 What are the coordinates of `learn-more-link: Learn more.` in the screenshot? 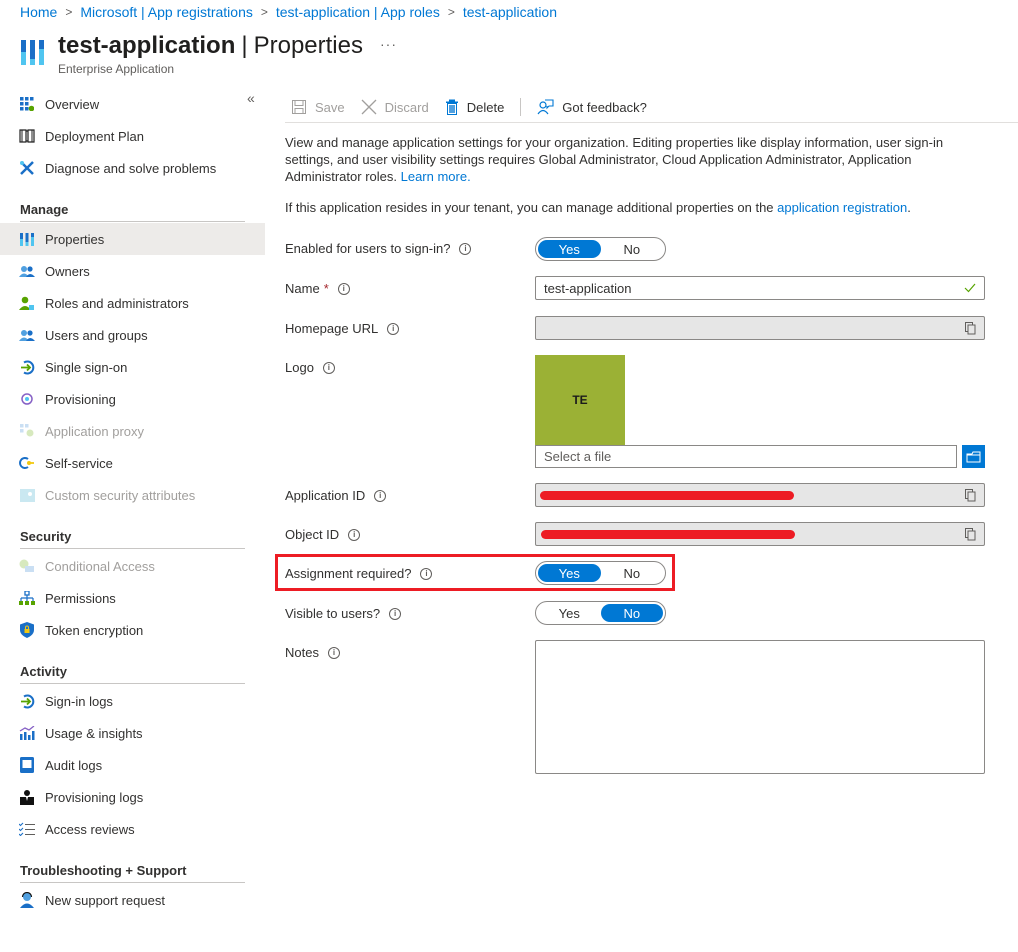 It's located at (436, 176).